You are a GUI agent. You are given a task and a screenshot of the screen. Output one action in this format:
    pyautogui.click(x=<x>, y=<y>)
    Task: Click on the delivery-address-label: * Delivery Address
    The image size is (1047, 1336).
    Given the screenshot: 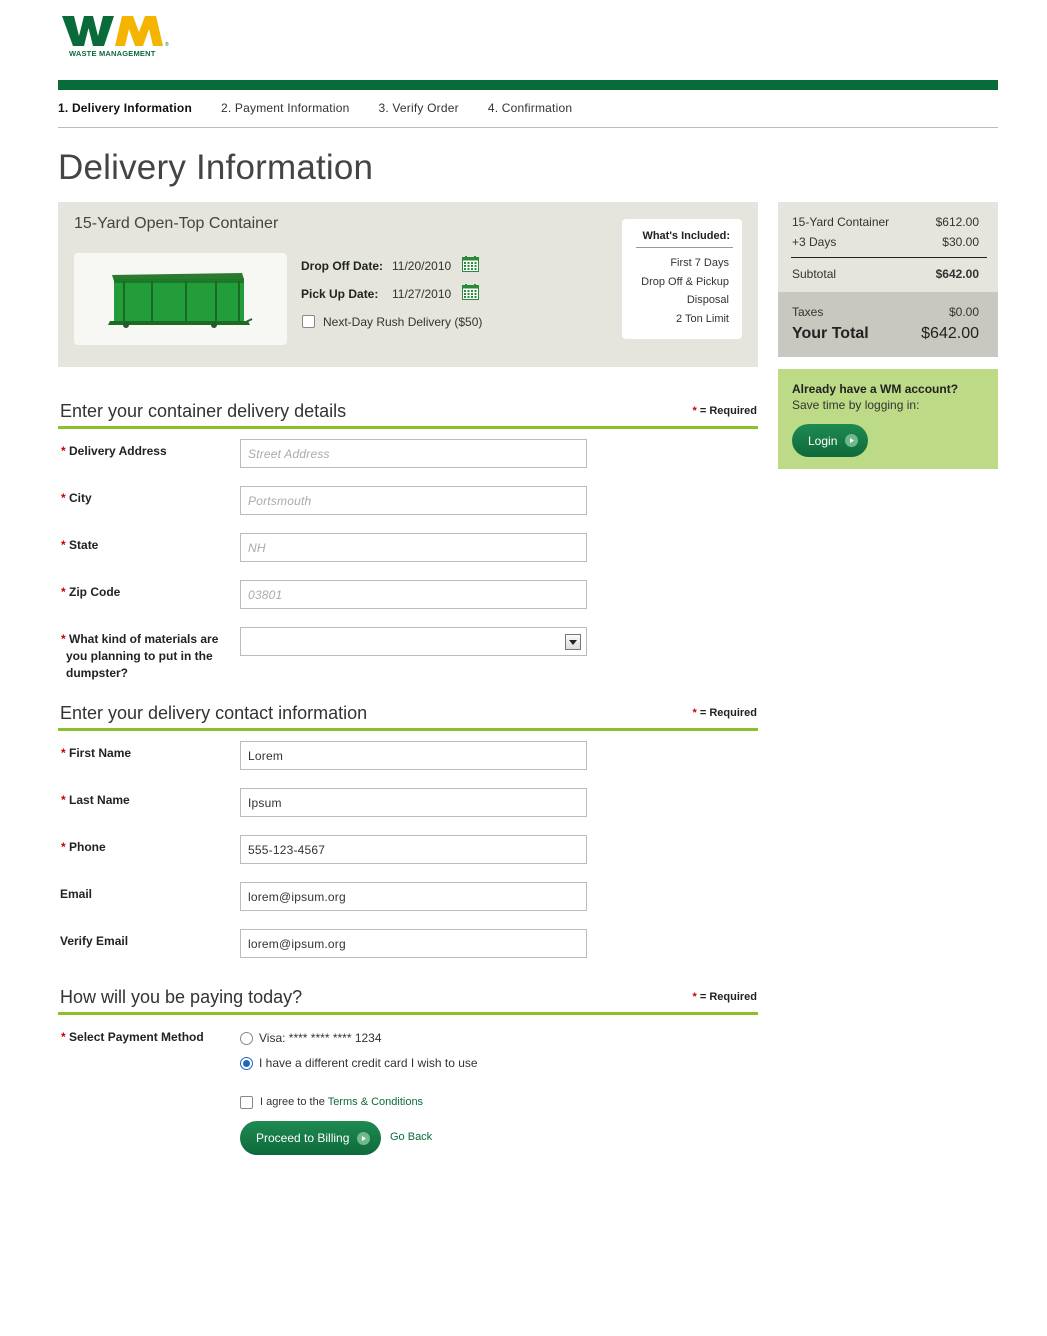 What is the action you would take?
    pyautogui.click(x=114, y=451)
    